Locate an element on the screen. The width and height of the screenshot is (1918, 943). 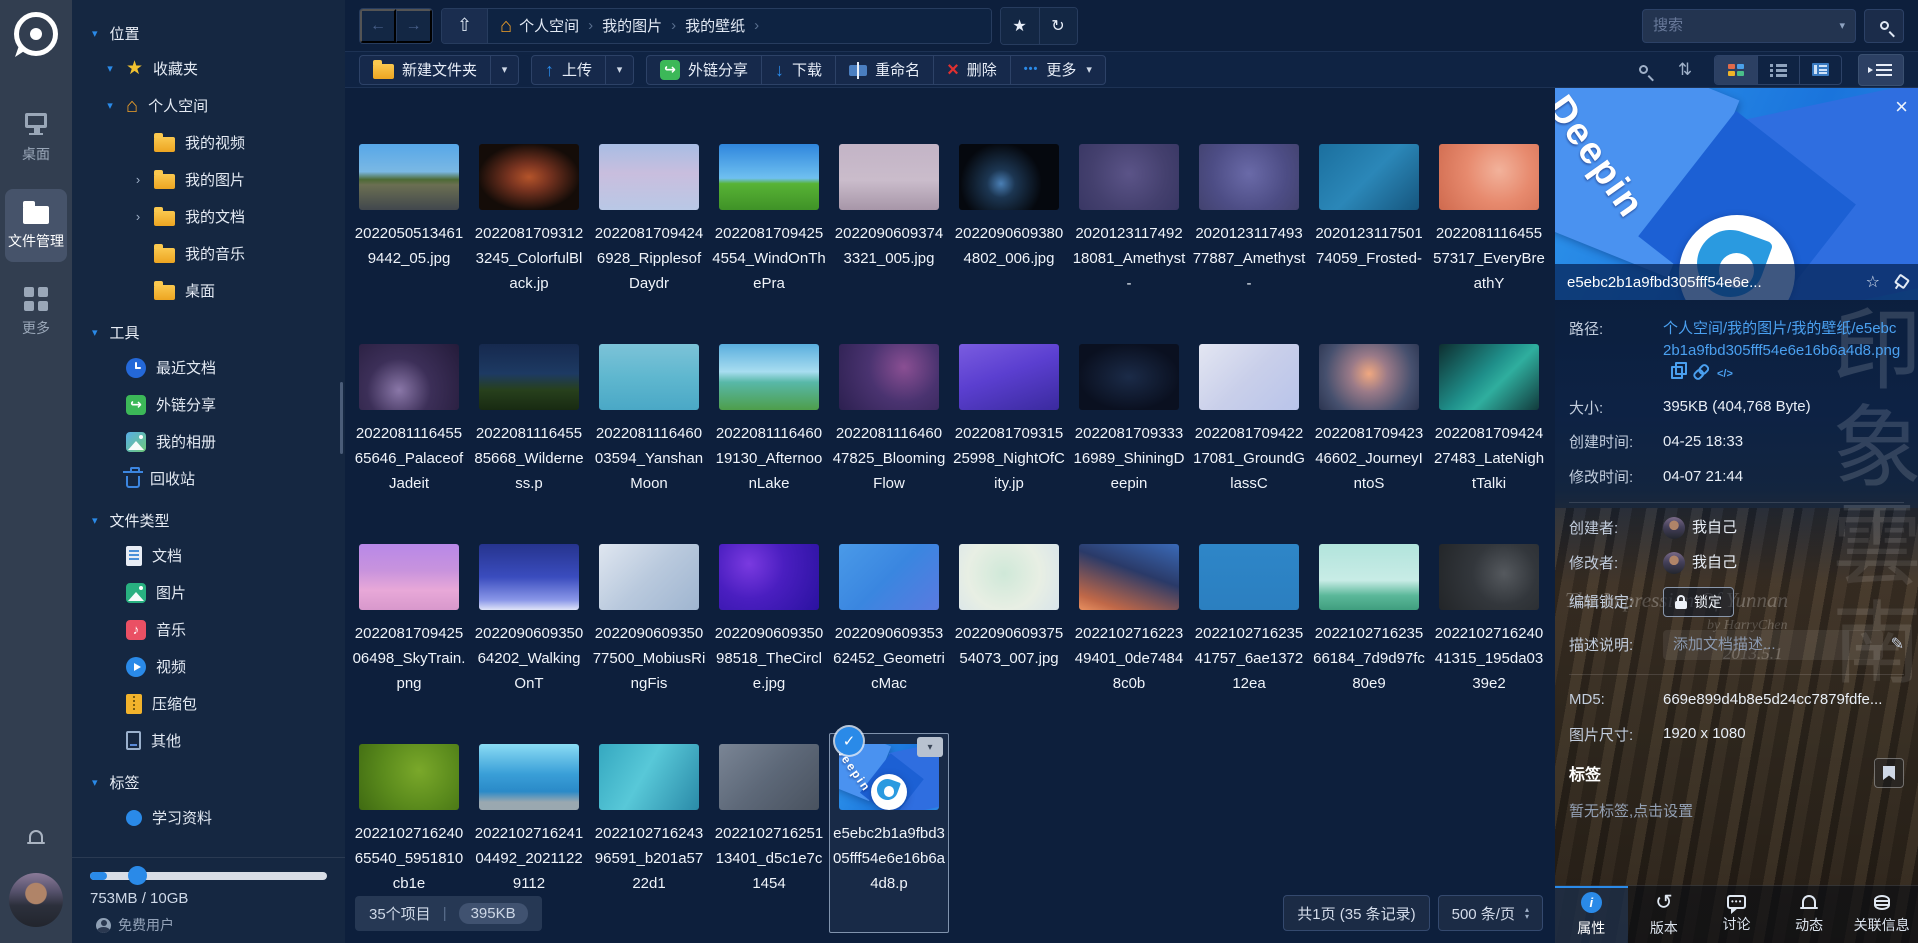
rail-item-desktop: 桌面 is located at coordinates (36, 138).